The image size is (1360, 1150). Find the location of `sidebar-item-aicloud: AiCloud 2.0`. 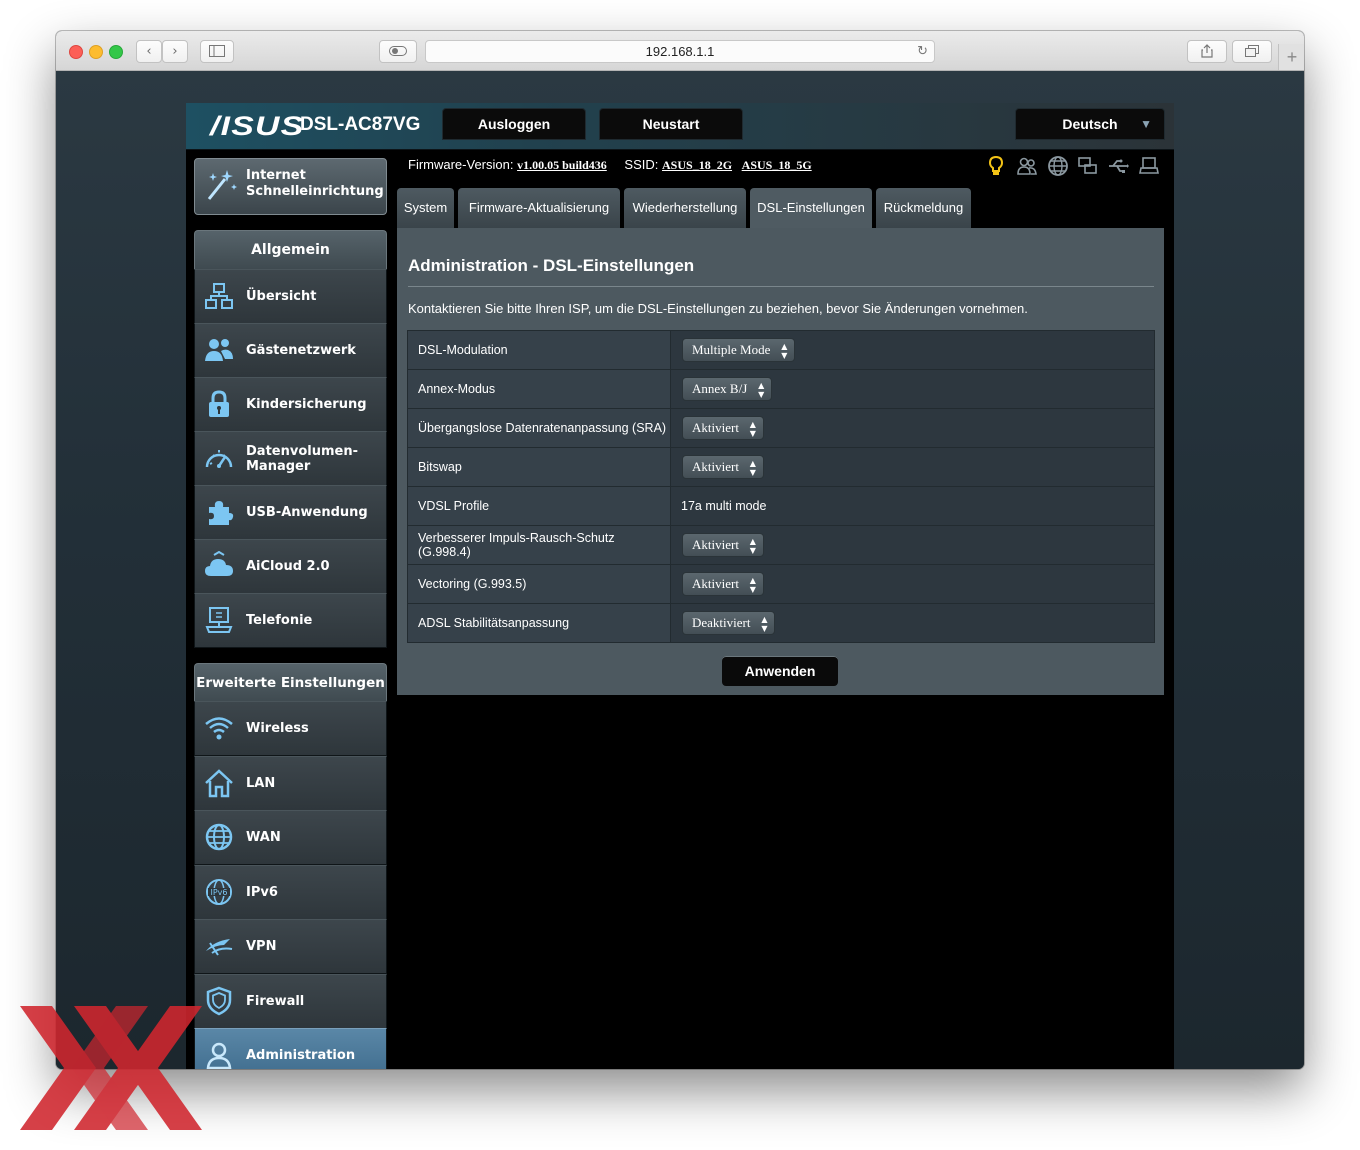

sidebar-item-aicloud: AiCloud 2.0 is located at coordinates (290, 566).